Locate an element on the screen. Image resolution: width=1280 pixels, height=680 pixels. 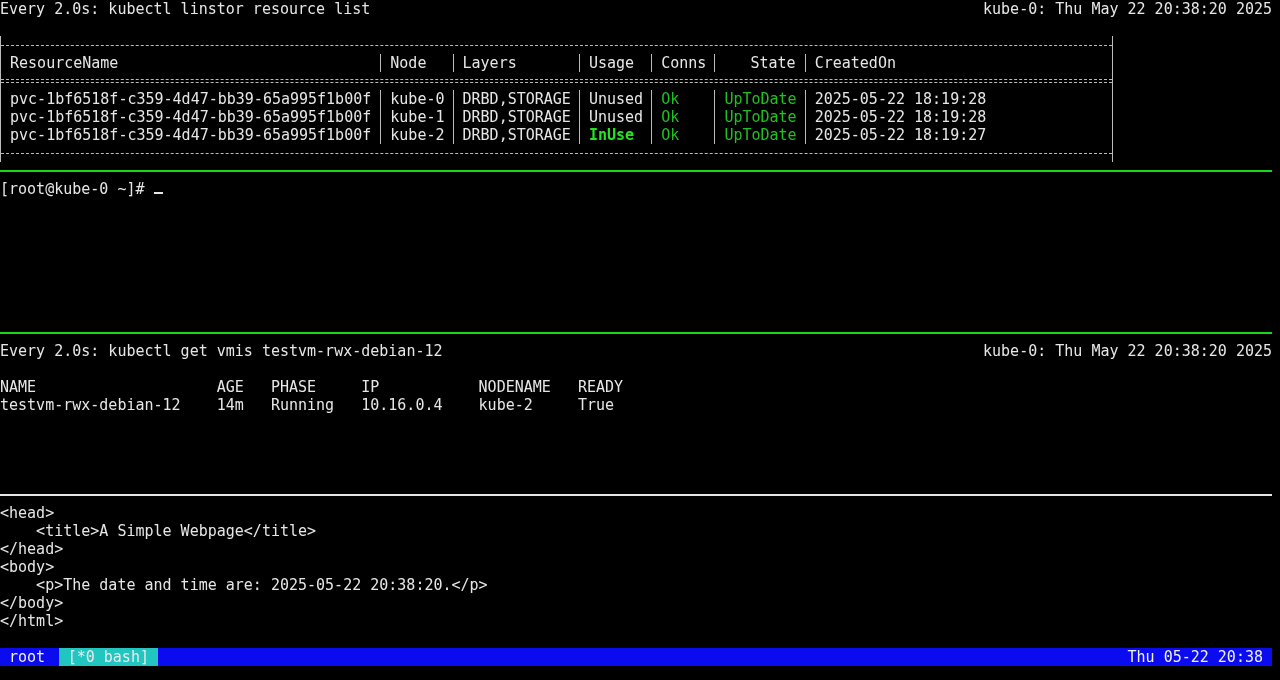
table-cell-text: kube-2 is located at coordinates (506, 405).